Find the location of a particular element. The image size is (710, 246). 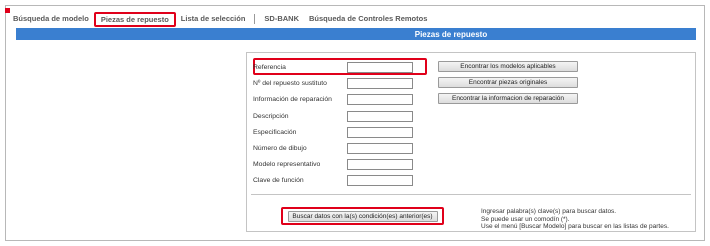

tab-lista-de-seleccion: Lista de selección is located at coordinates (213, 19).